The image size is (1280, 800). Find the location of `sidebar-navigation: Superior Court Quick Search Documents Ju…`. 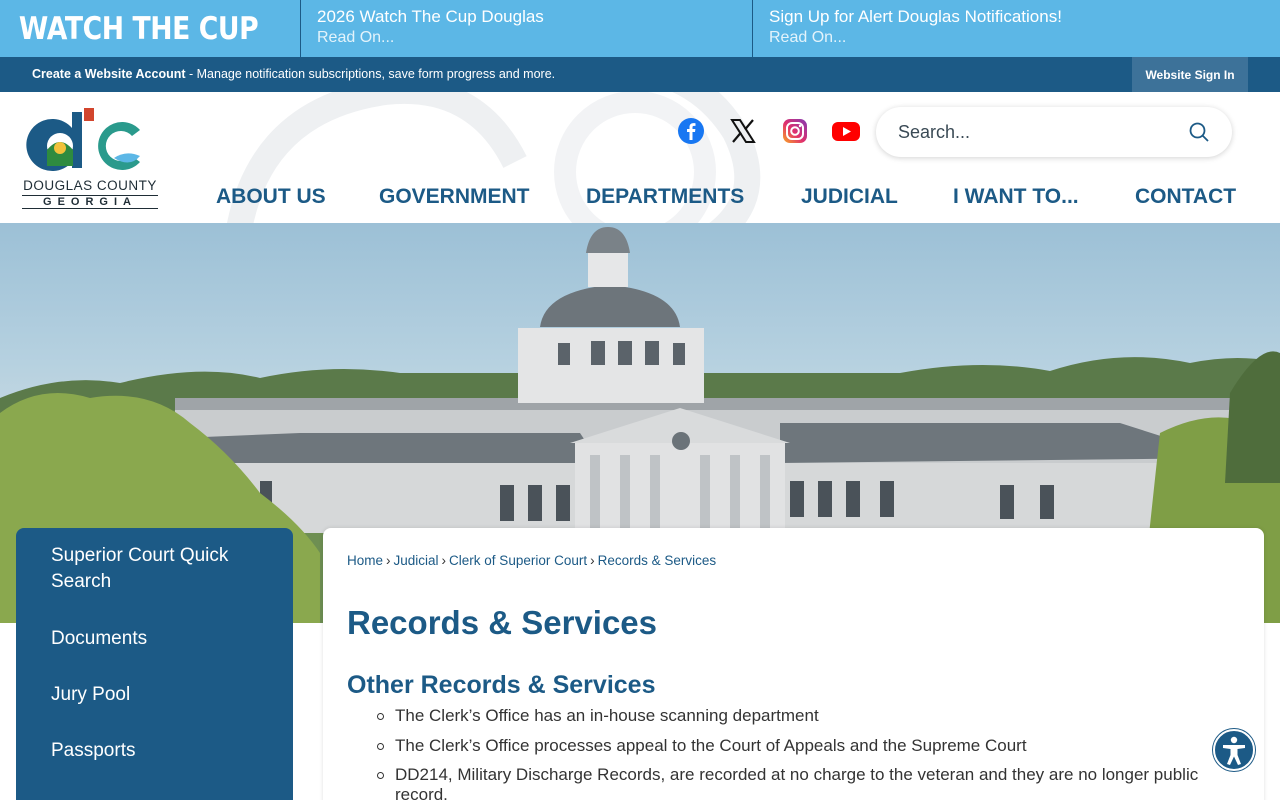

sidebar-navigation: Superior Court Quick Search Documents Ju… is located at coordinates (154, 664).